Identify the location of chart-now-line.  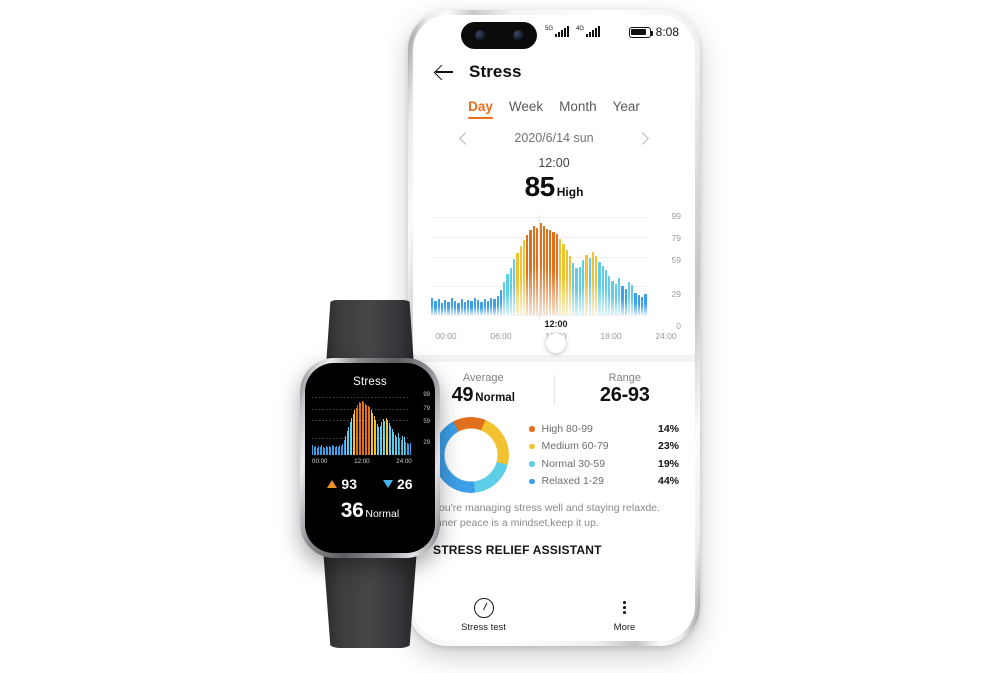
(539, 267).